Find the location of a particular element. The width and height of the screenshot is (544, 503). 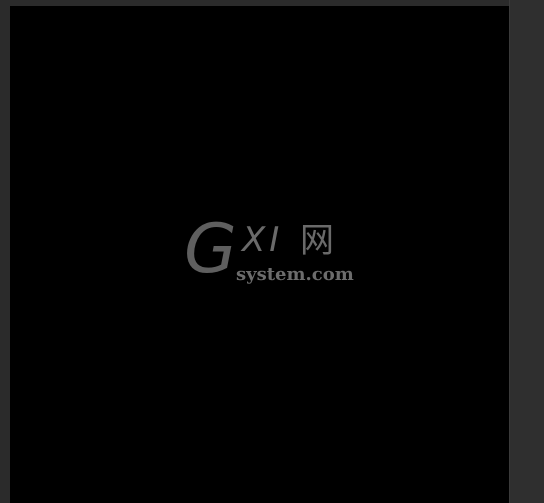

right-side-panel is located at coordinates (526, 251).